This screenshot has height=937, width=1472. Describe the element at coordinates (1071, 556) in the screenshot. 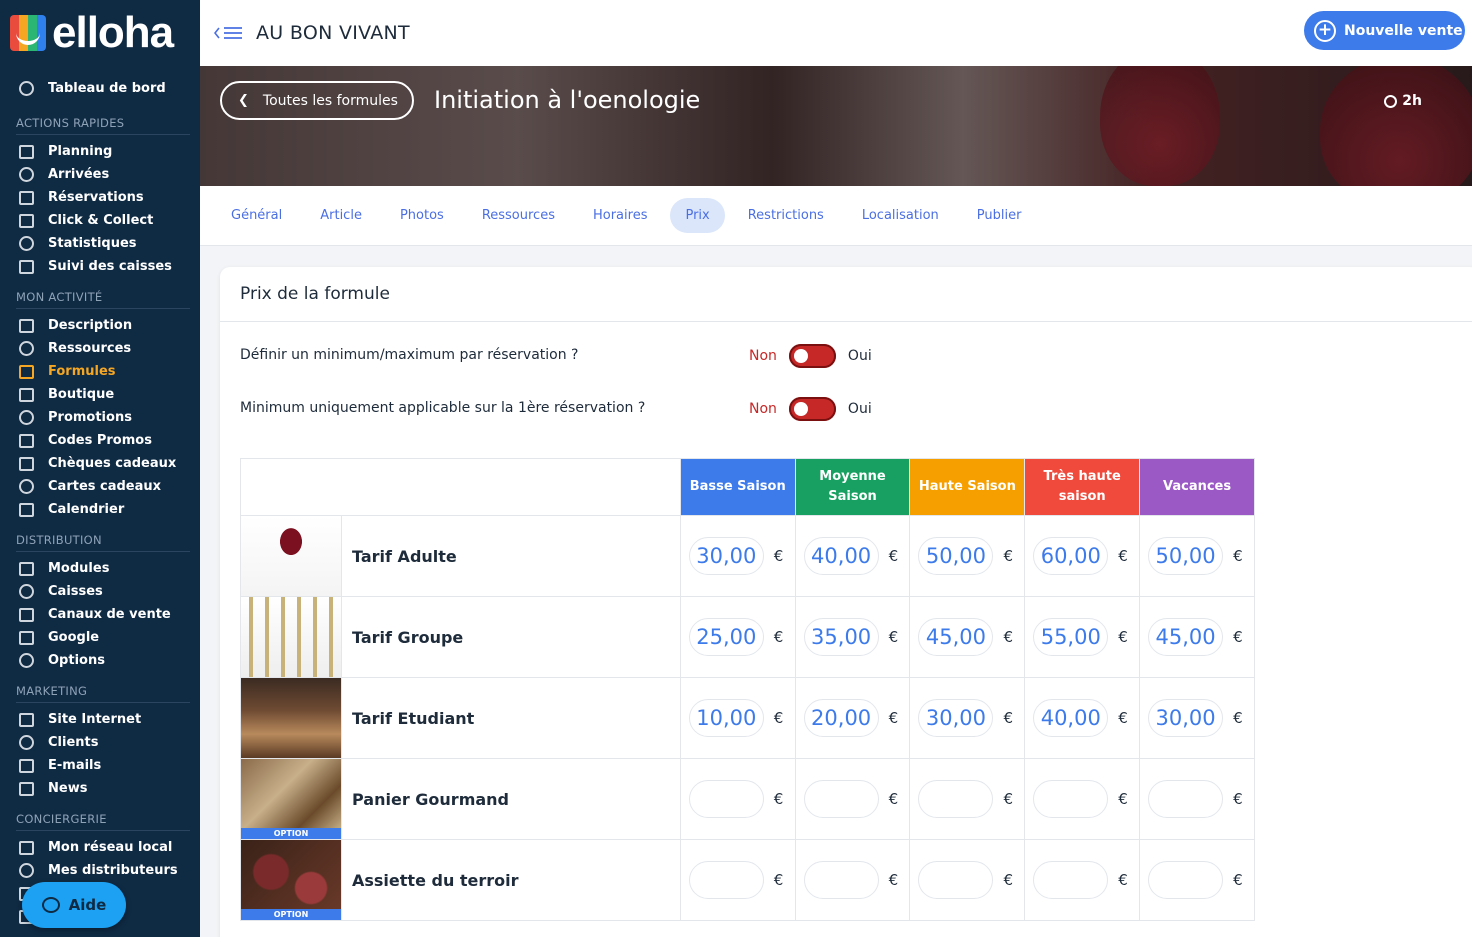

I see `price-input-tres-haute-saison: 60,00` at that location.